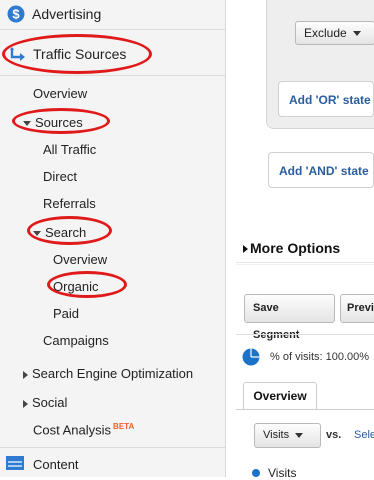 The height and width of the screenshot is (480, 374). What do you see at coordinates (276, 321) in the screenshot?
I see `save-segment-label: Save Segment` at bounding box center [276, 321].